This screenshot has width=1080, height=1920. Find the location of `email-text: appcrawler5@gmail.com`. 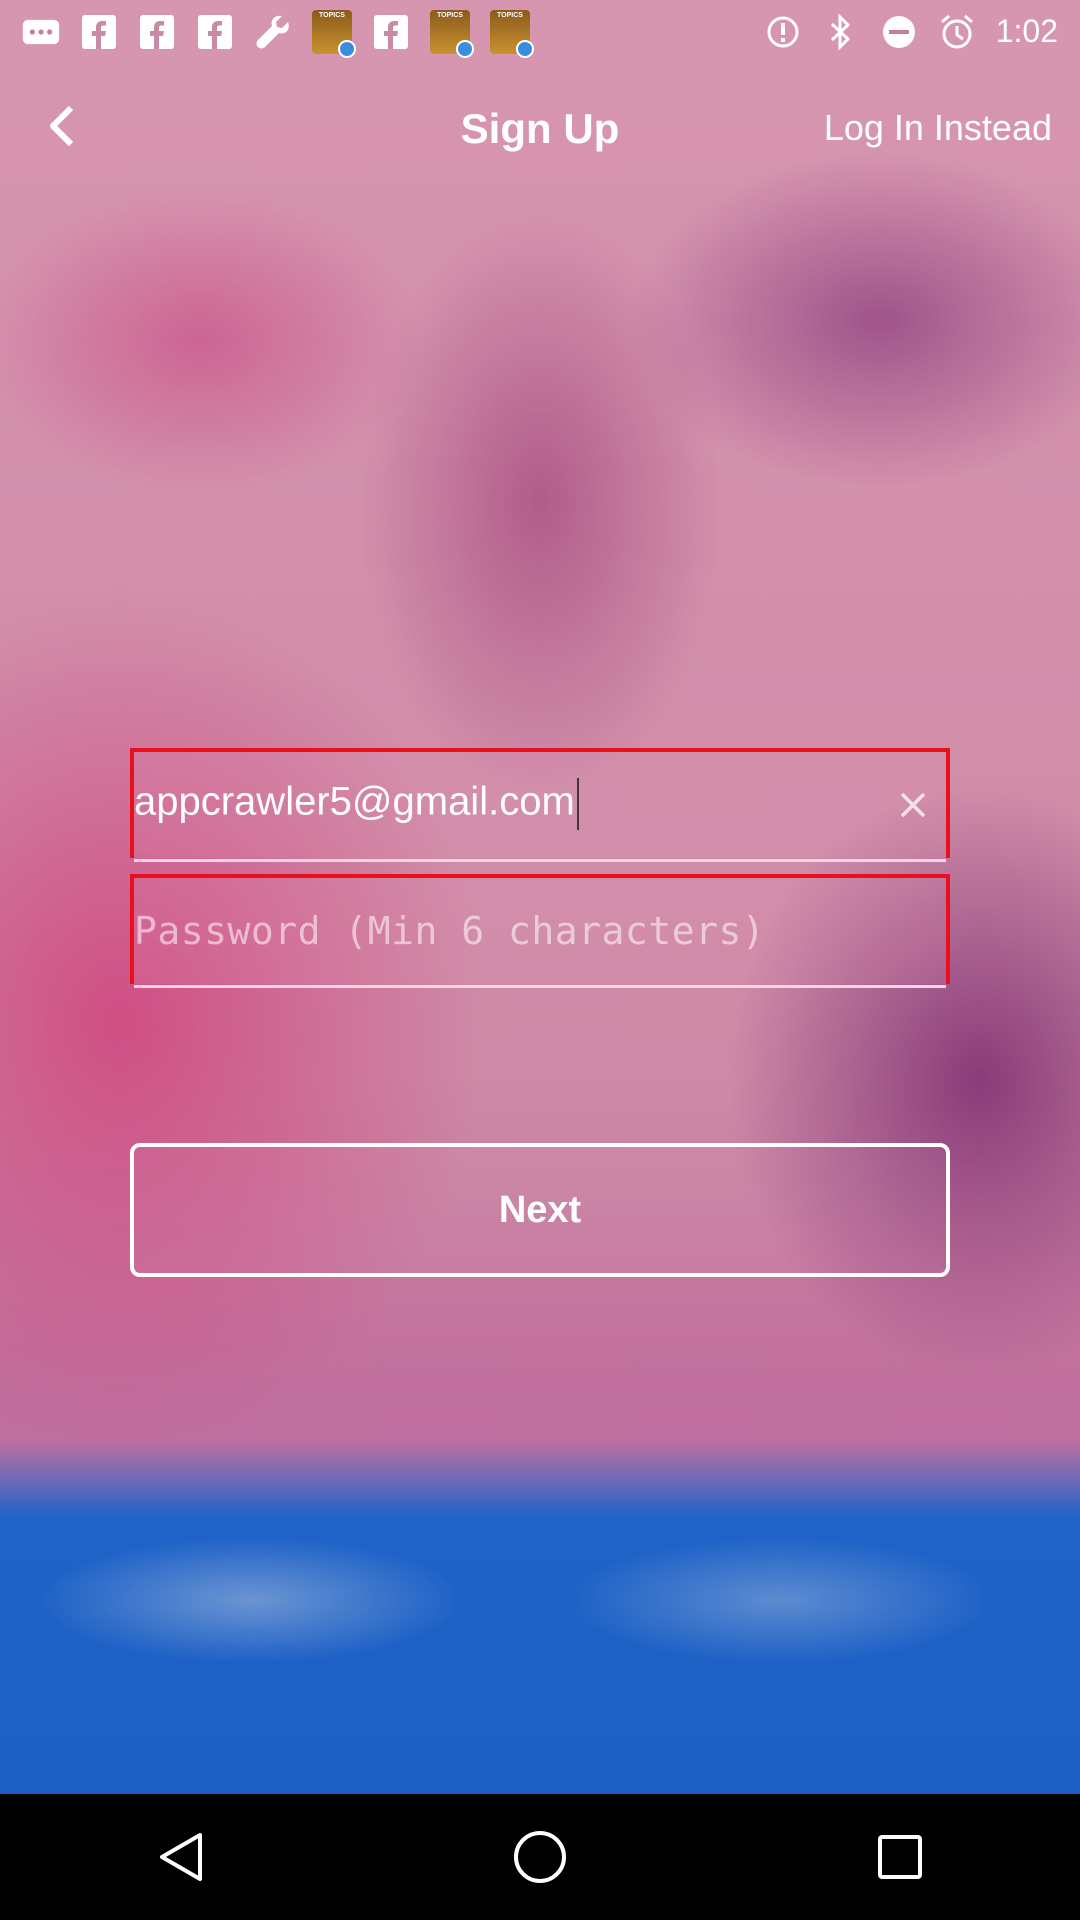

email-text: appcrawler5@gmail.com is located at coordinates (354, 801).